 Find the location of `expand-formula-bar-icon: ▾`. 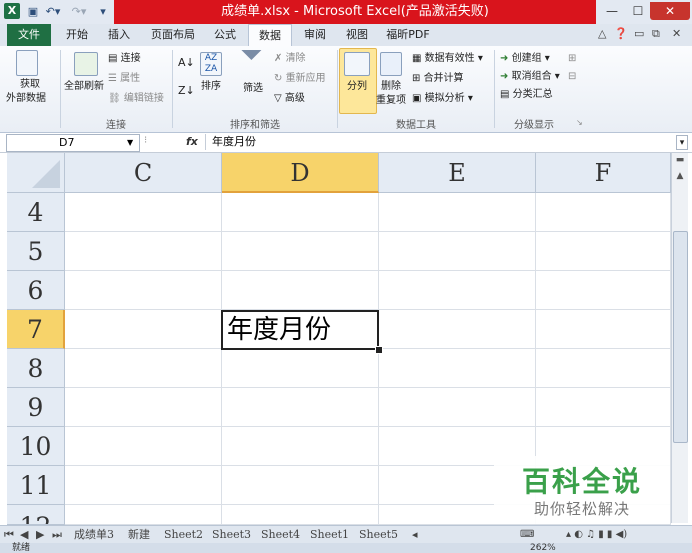

expand-formula-bar-icon: ▾ is located at coordinates (682, 142).